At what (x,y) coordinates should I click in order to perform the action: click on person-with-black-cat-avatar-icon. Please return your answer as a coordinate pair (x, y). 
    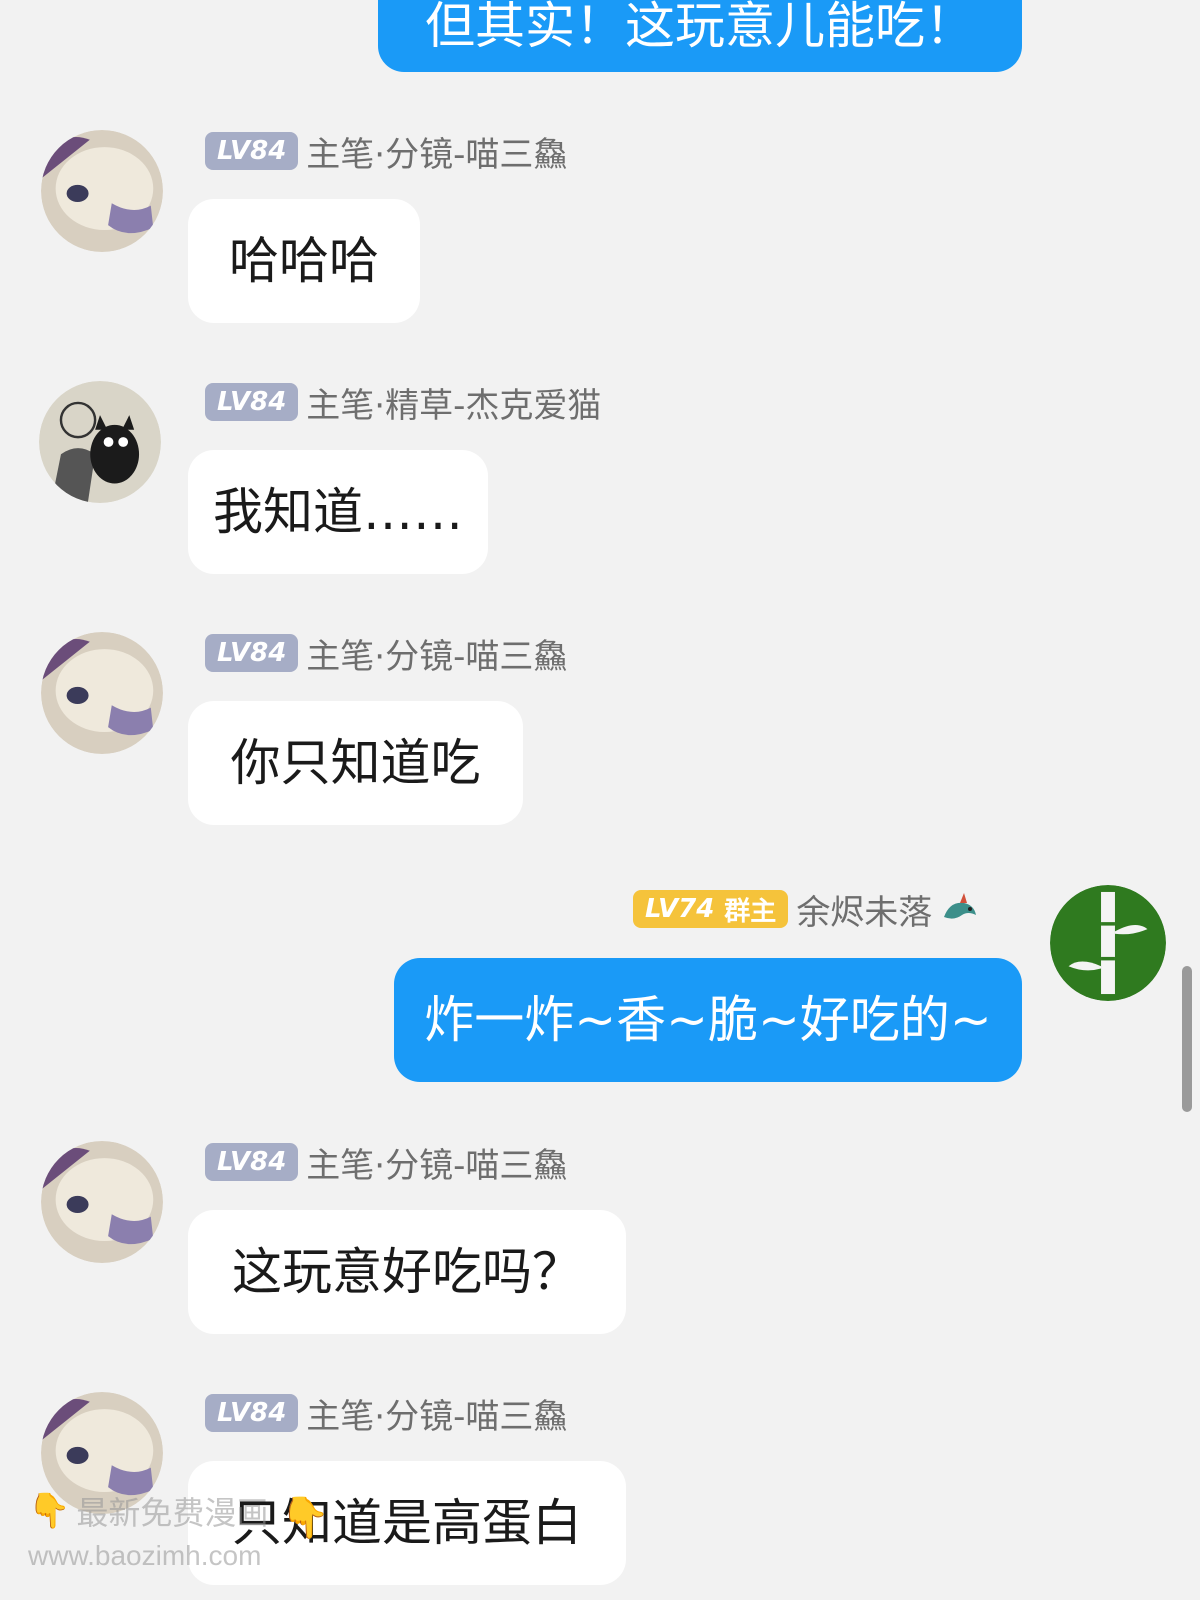
    Looking at the image, I should click on (100, 442).